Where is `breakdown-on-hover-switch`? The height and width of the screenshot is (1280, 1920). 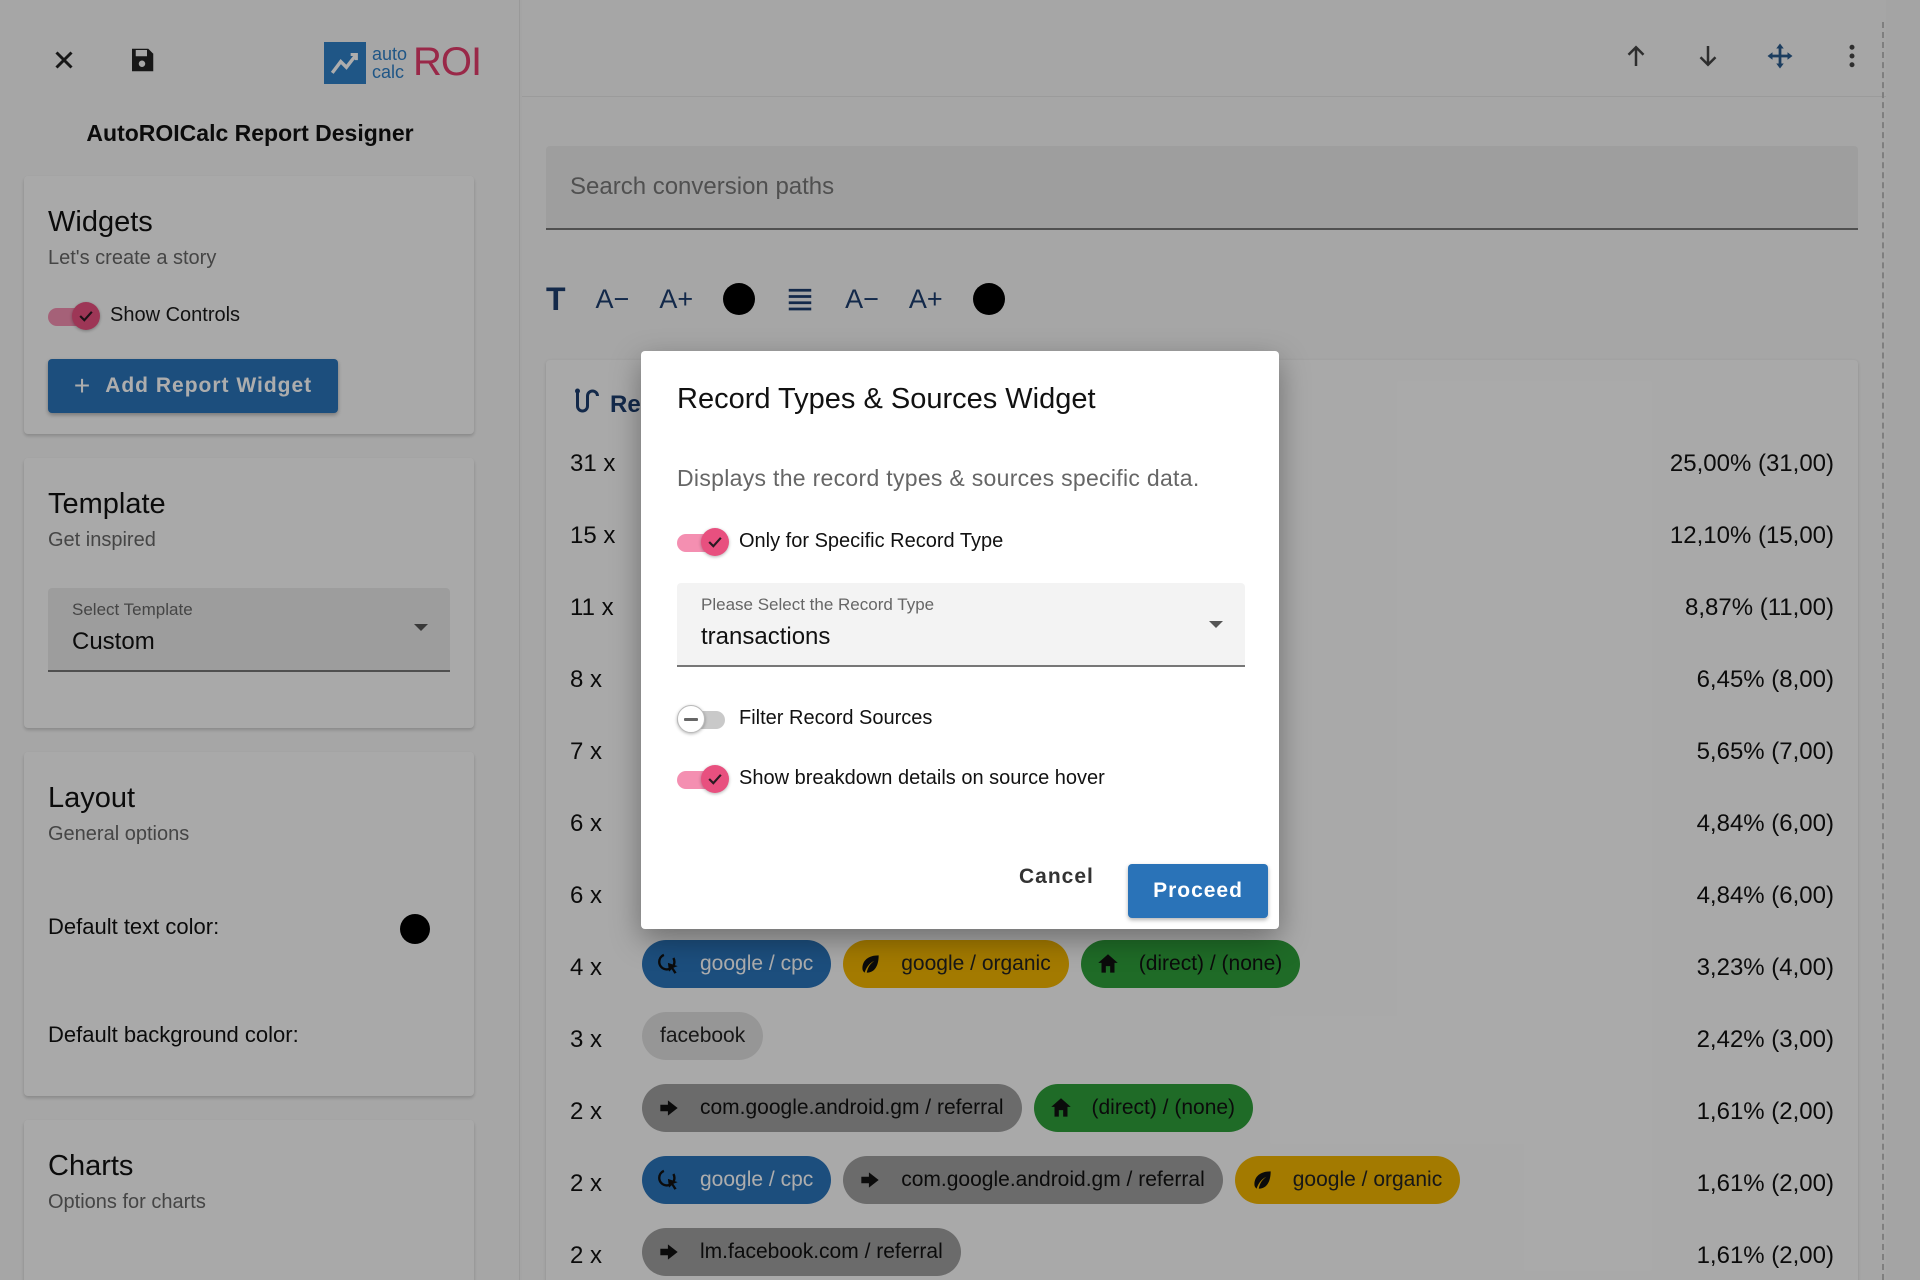 breakdown-on-hover-switch is located at coordinates (703, 778).